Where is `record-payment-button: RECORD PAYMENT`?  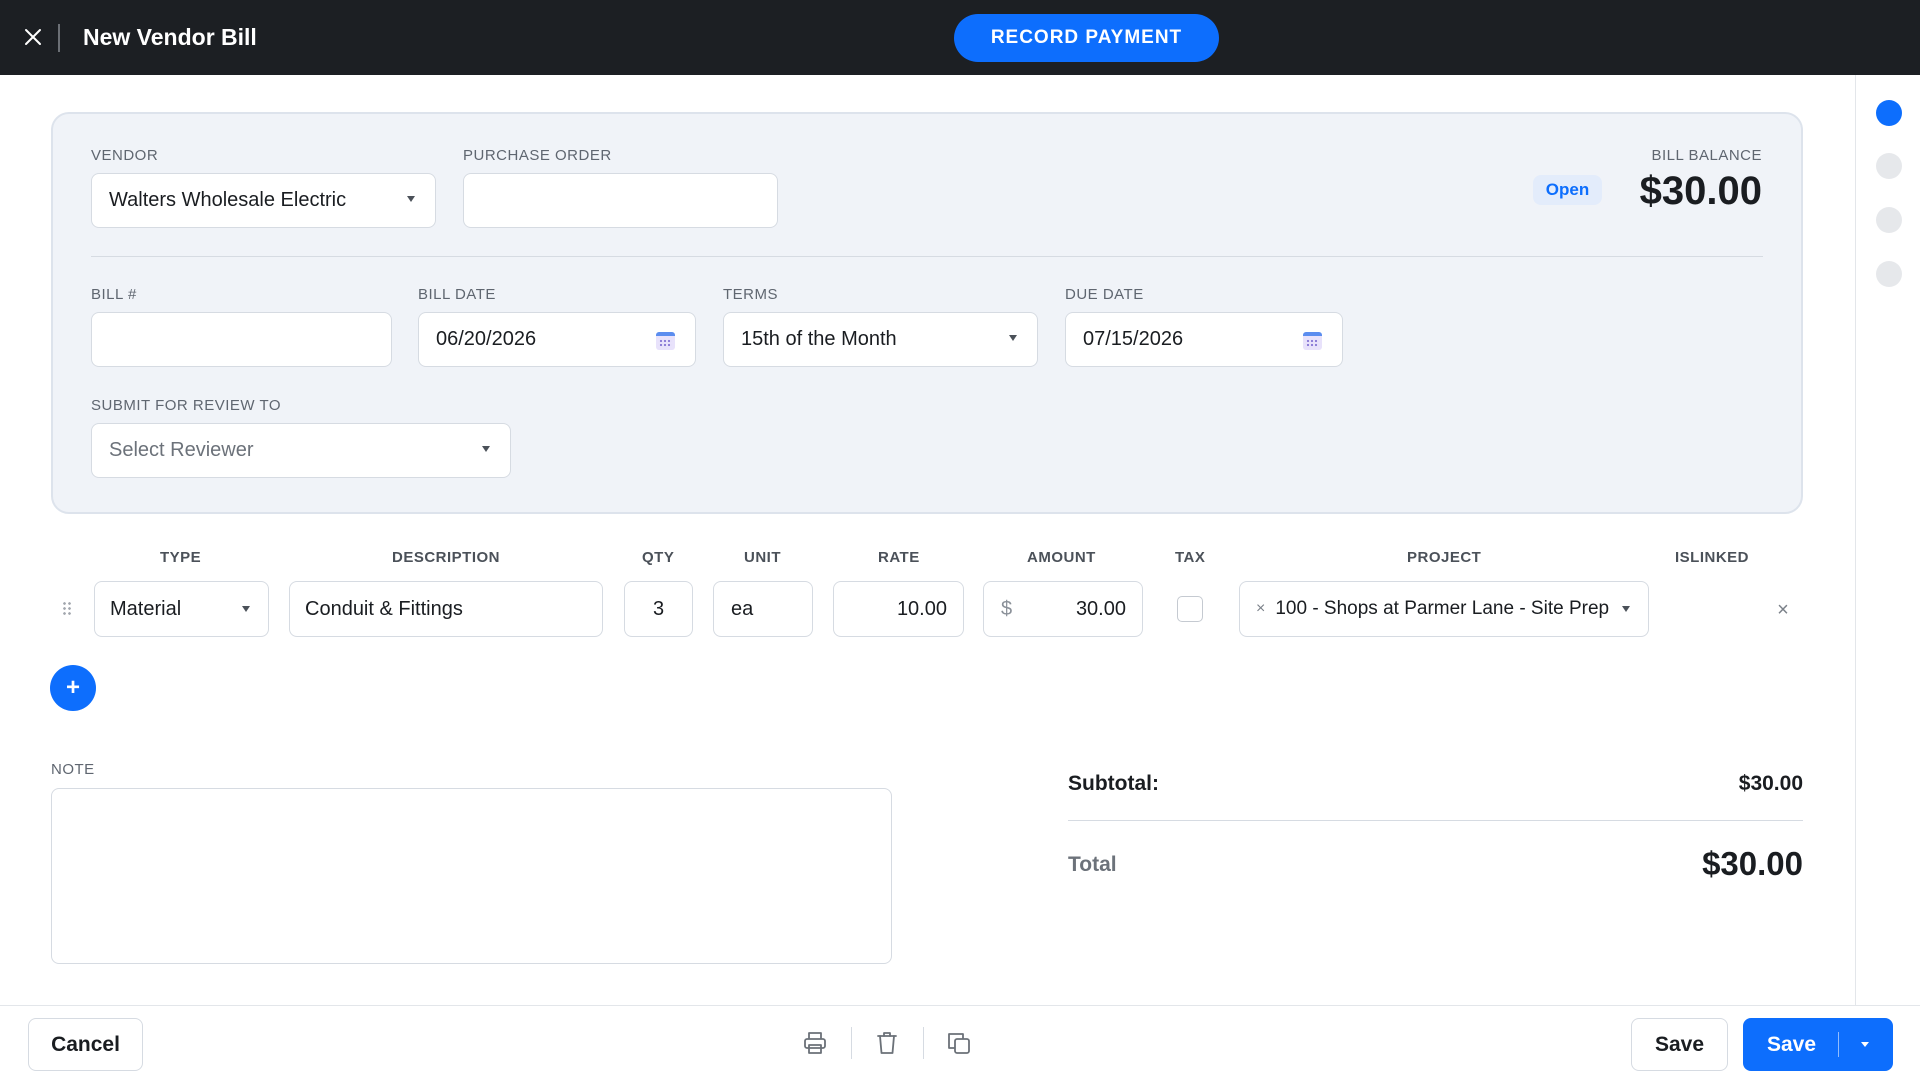 record-payment-button: RECORD PAYMENT is located at coordinates (1086, 38).